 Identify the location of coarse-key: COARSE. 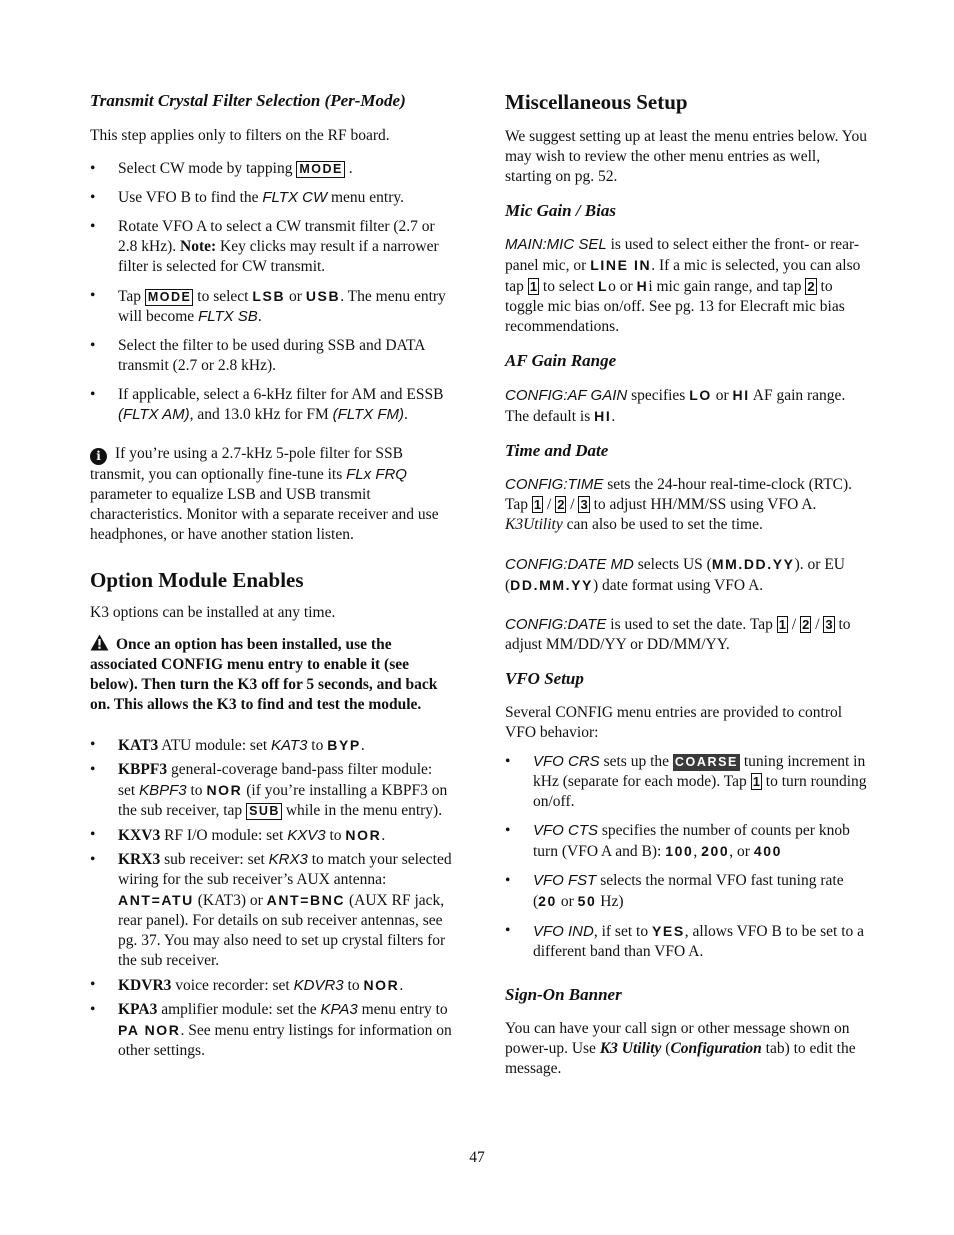
(706, 762).